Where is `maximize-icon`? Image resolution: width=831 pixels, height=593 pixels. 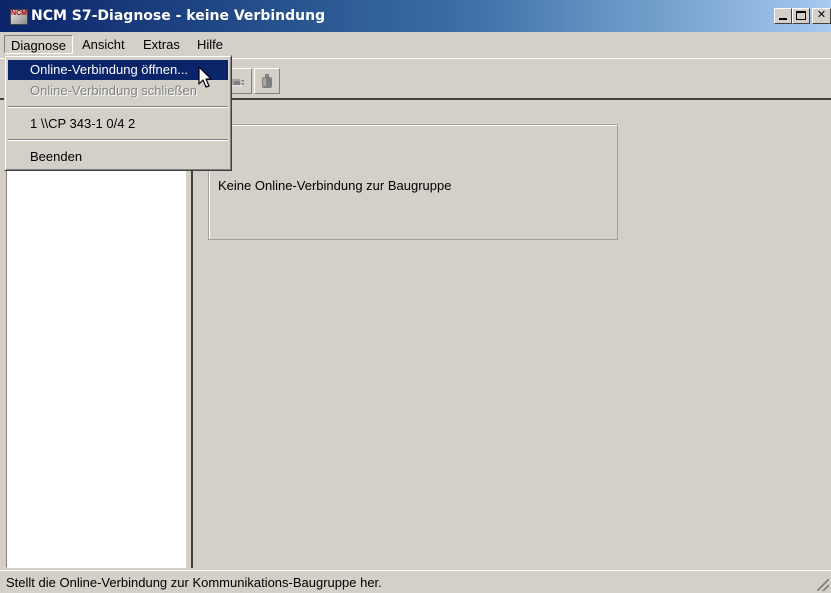
maximize-icon is located at coordinates (801, 15).